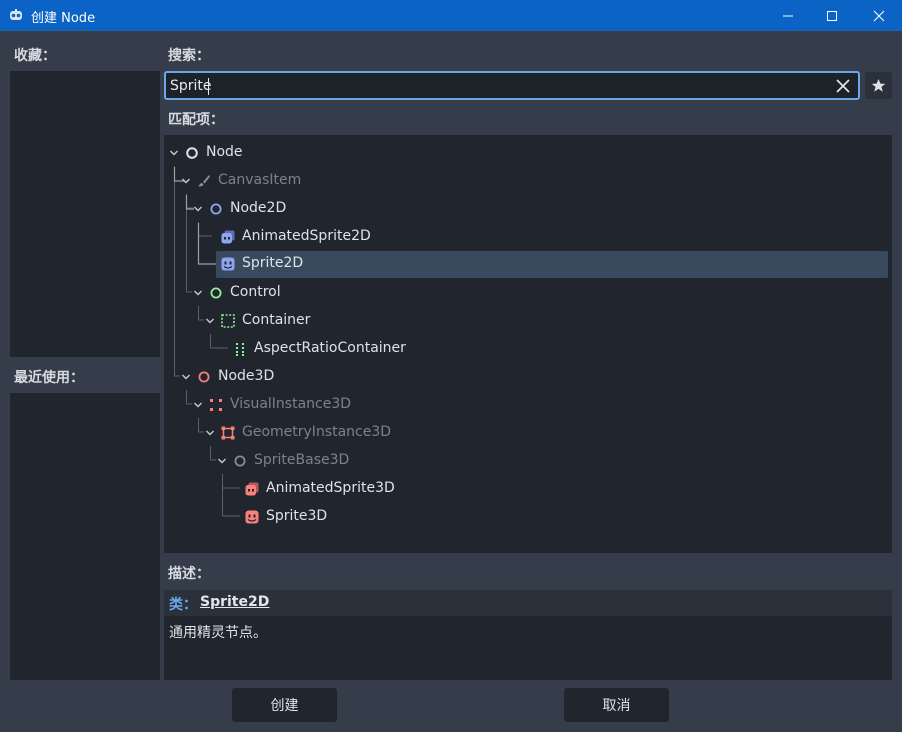 The width and height of the screenshot is (902, 732). Describe the element at coordinates (63, 18) in the screenshot. I see `window-title: 创建 Node` at that location.